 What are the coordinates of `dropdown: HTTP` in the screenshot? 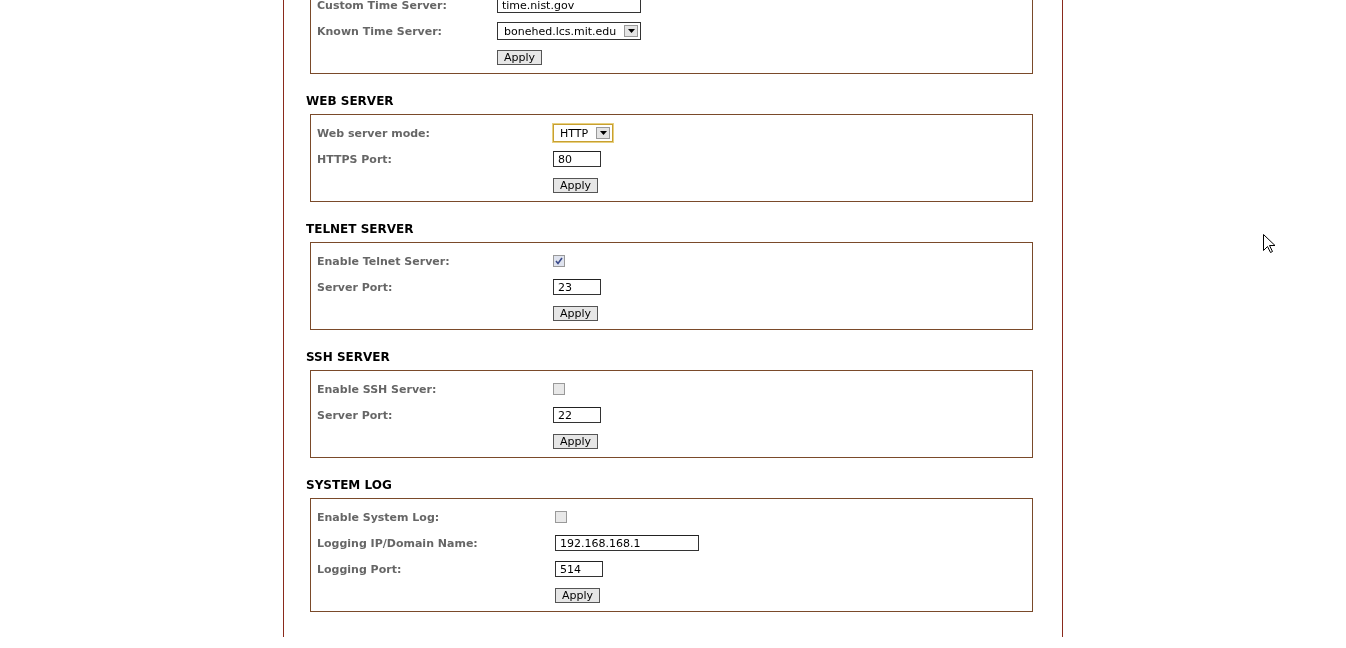 It's located at (583, 133).